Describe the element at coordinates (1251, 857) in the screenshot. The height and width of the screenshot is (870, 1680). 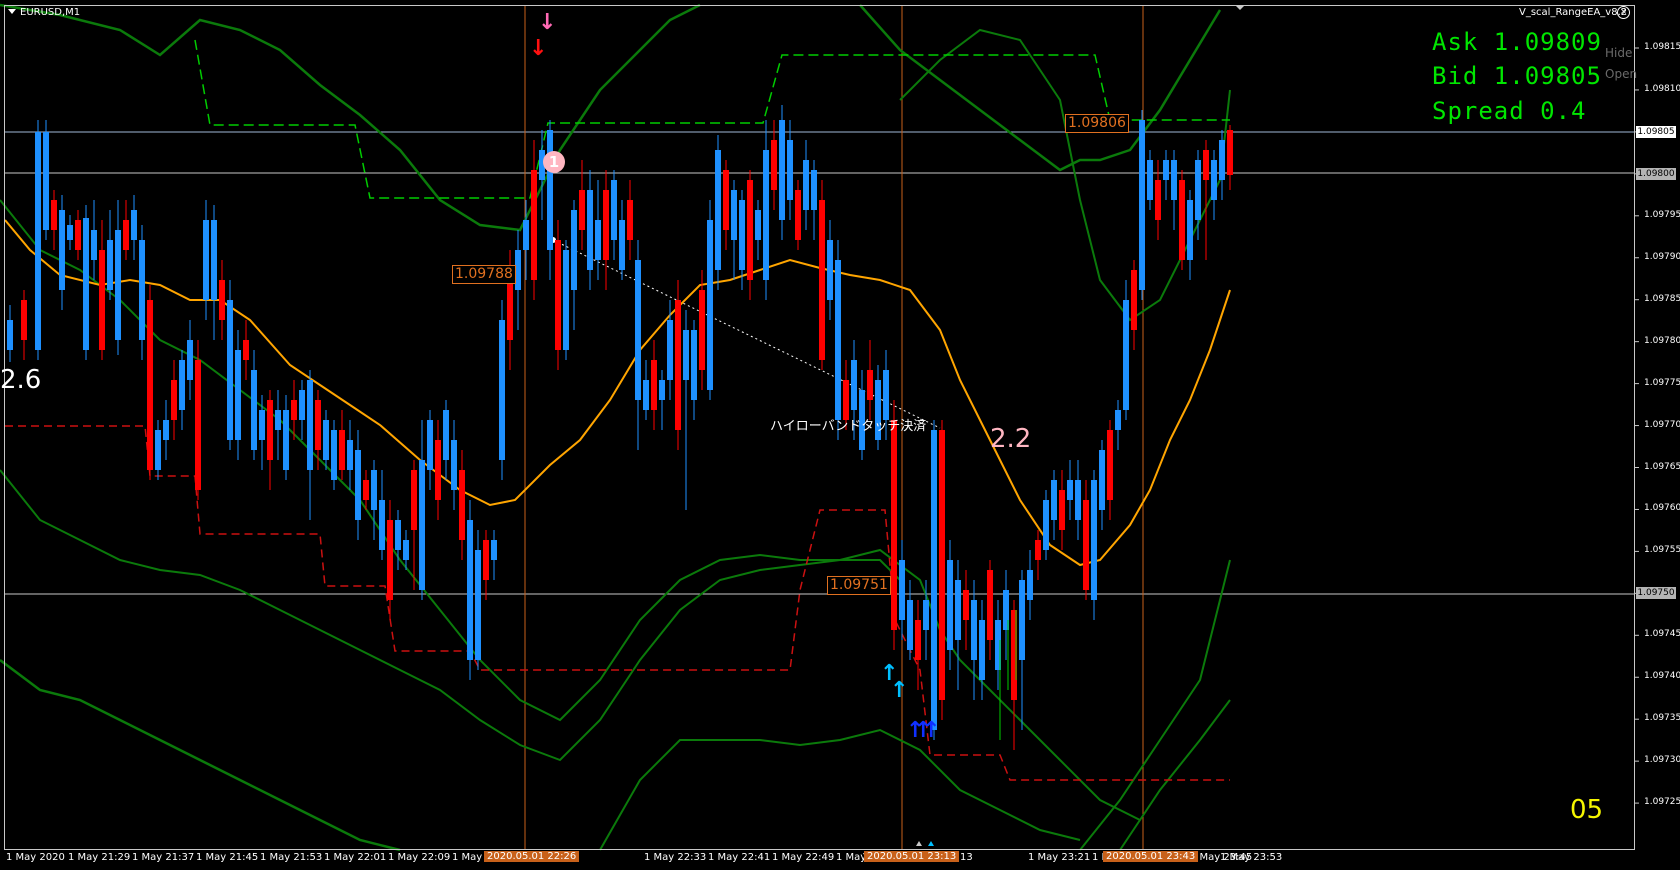
I see `time-tick: 1 May 23:53` at that location.